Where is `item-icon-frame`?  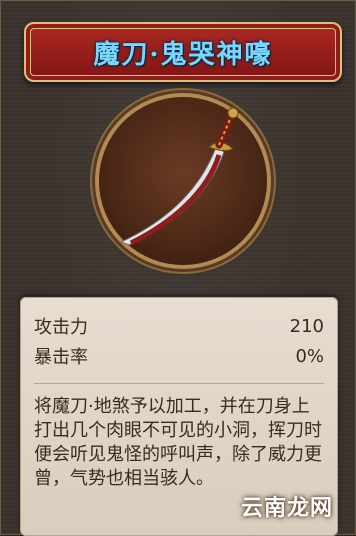
item-icon-frame is located at coordinates (183, 181).